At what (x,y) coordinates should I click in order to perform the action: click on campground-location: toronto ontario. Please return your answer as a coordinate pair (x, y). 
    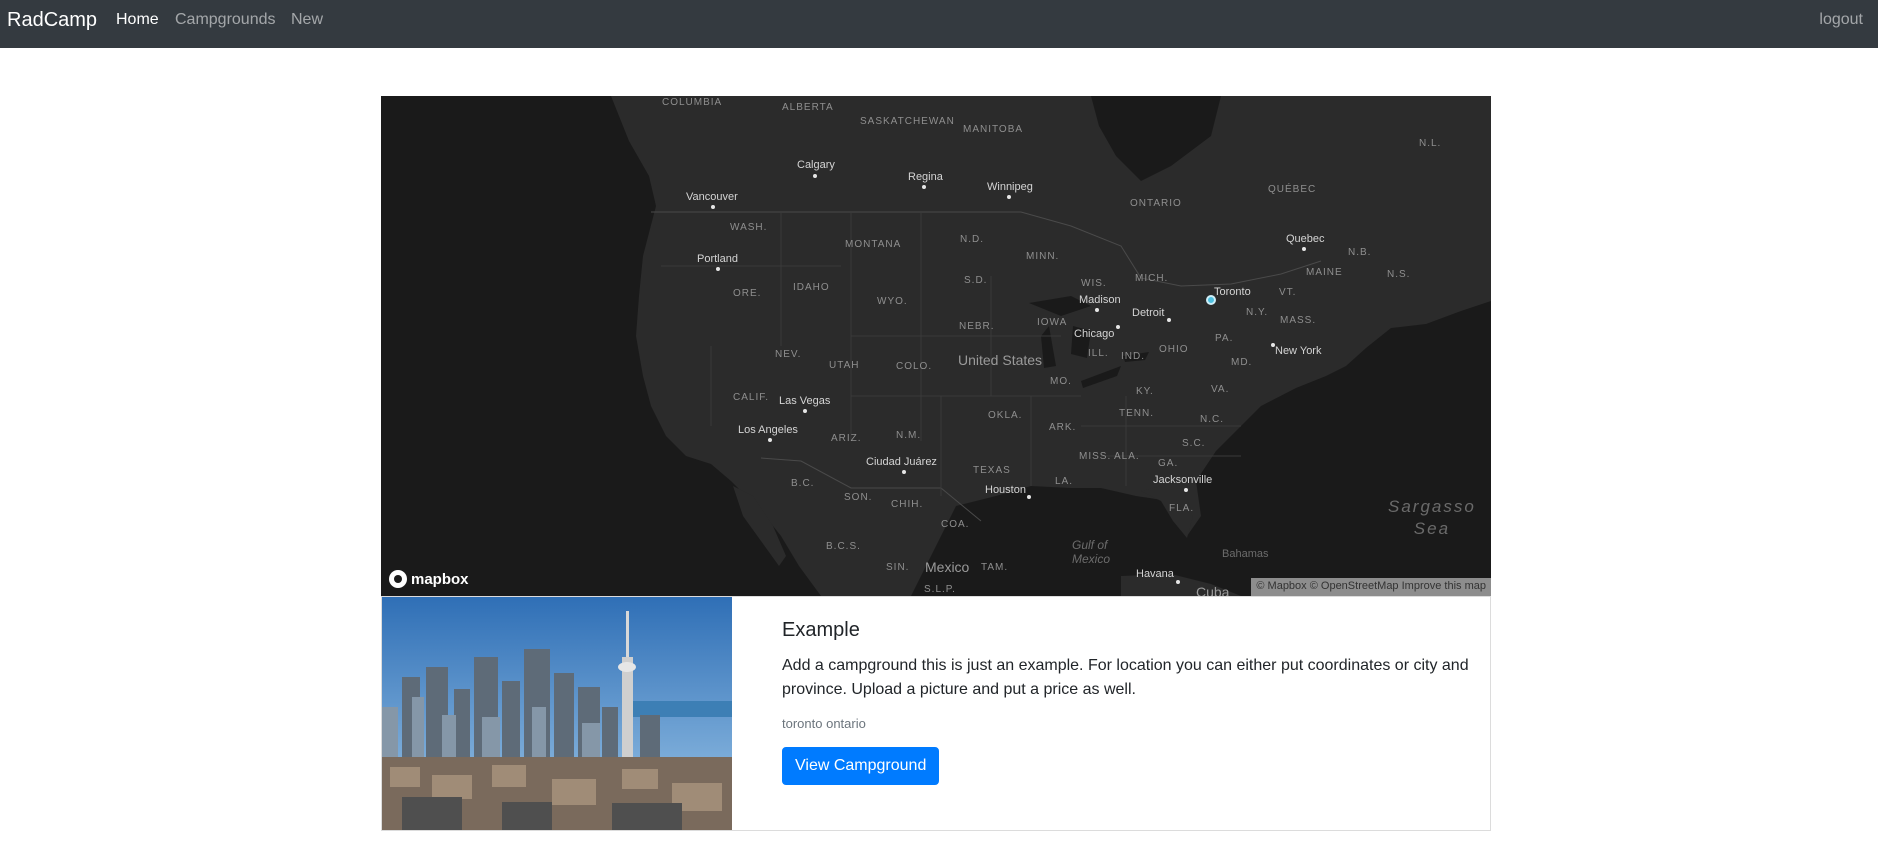
    Looking at the image, I should click on (824, 723).